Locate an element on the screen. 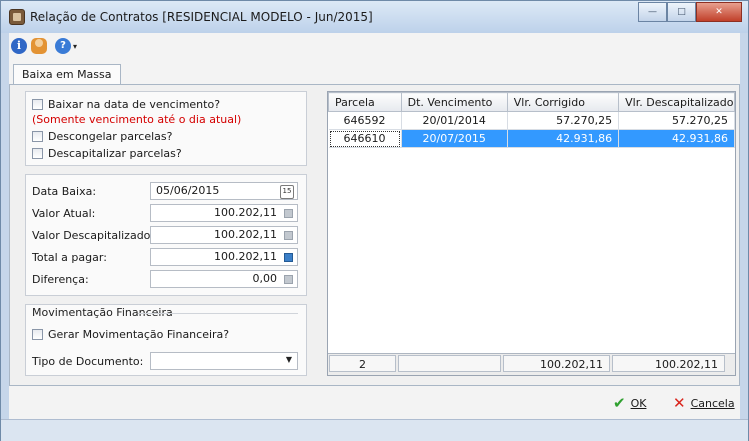 The width and height of the screenshot is (749, 441). window-controls: — □ ✕ is located at coordinates (690, 12).